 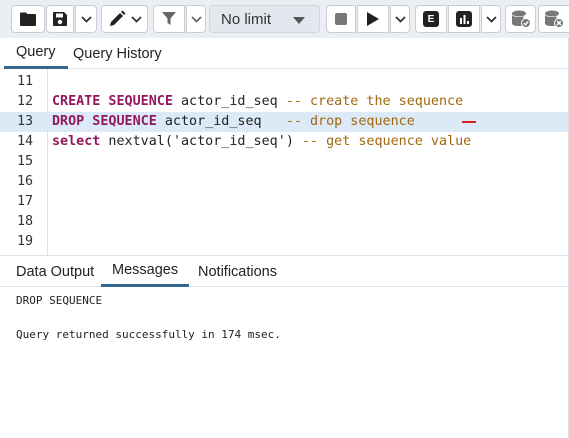 What do you see at coordinates (25, 181) in the screenshot?
I see `line-number: 16` at bounding box center [25, 181].